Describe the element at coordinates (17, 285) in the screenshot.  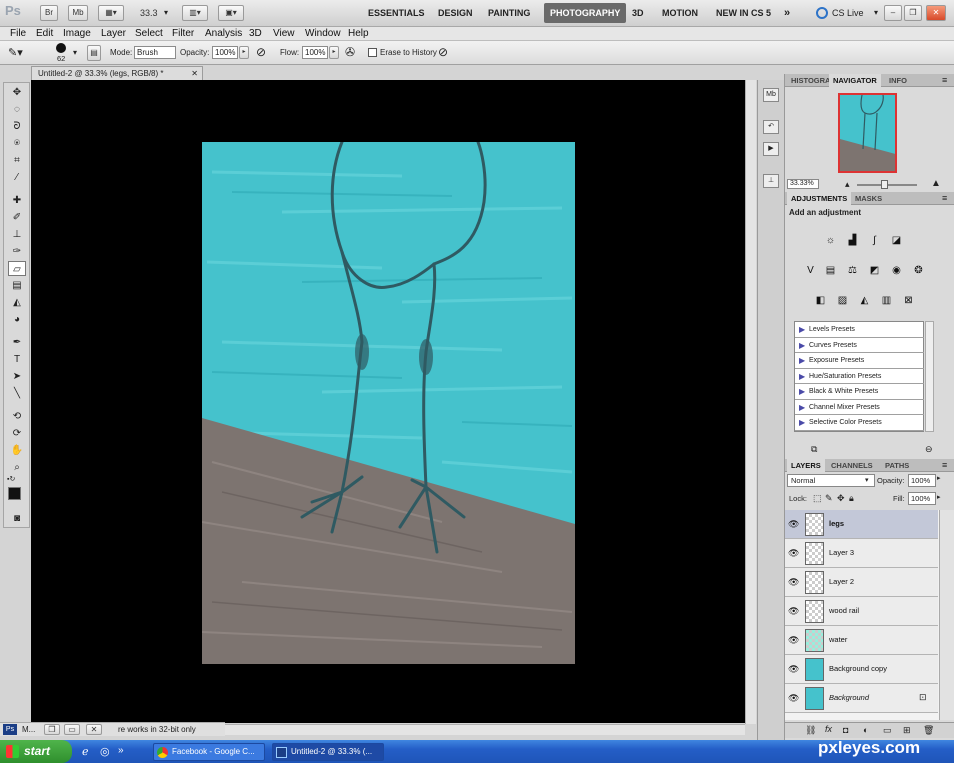
I see `gradient-tool-icon: ▤` at that location.